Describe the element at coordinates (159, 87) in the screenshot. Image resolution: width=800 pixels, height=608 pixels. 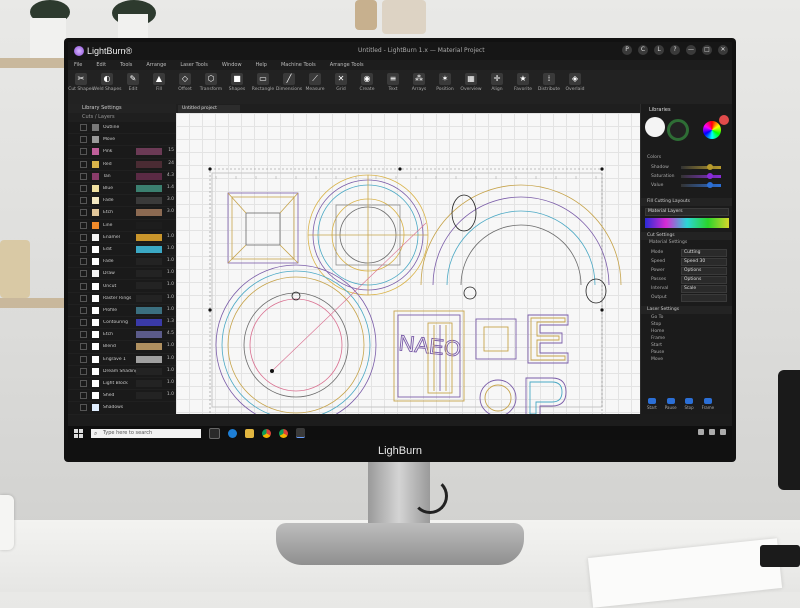
I see `ribbon-button: ▲ Fill` at that location.